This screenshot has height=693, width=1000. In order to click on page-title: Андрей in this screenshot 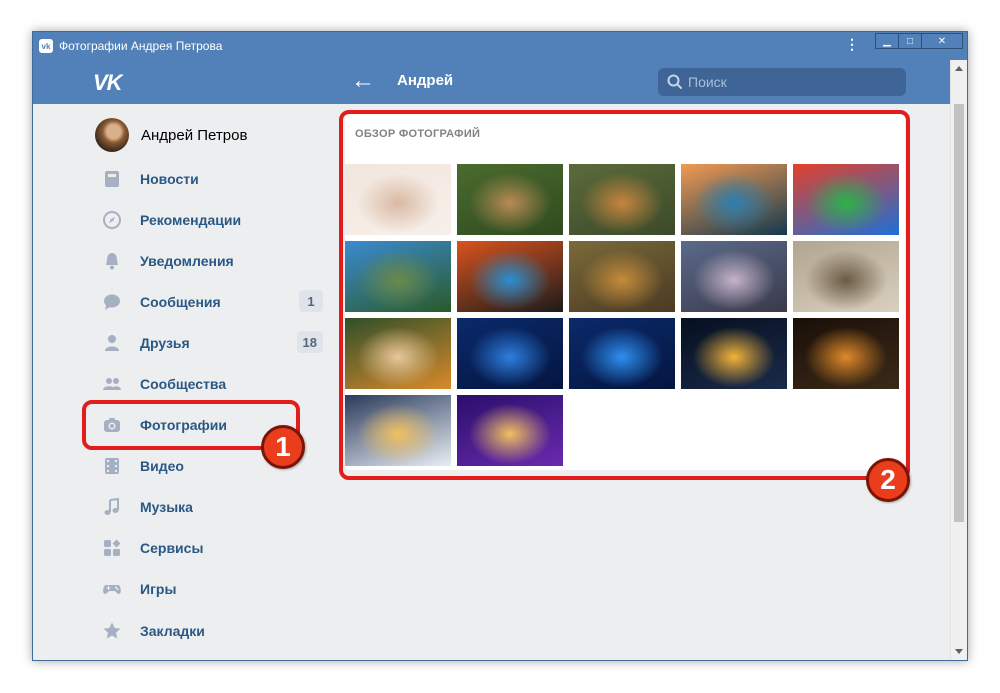, I will do `click(425, 80)`.